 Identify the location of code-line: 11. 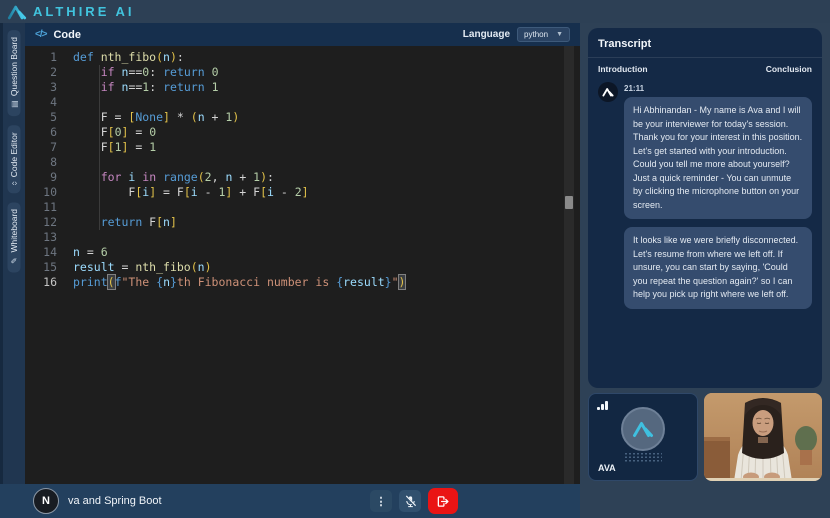
(302, 207).